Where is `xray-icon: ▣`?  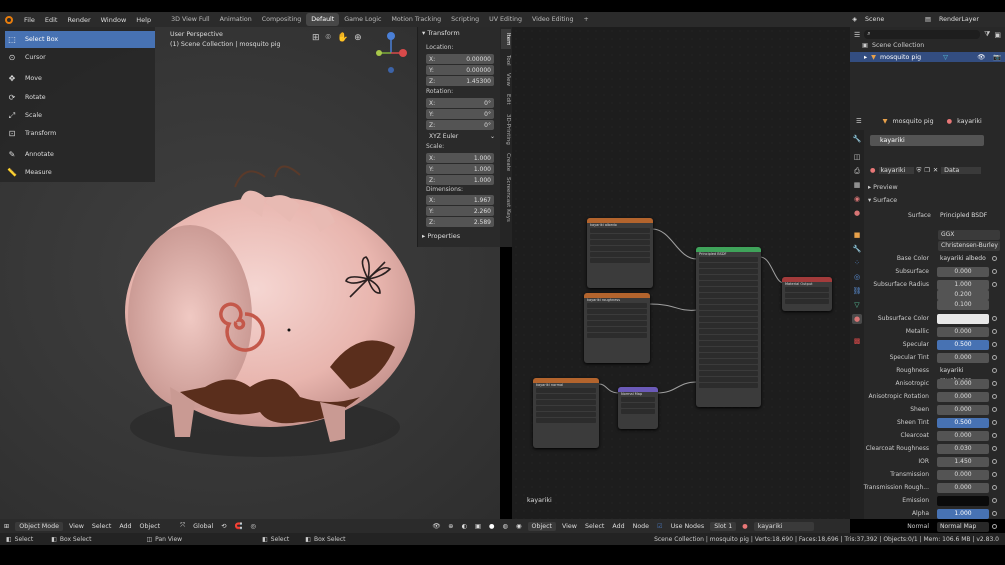 xray-icon: ▣ is located at coordinates (478, 526).